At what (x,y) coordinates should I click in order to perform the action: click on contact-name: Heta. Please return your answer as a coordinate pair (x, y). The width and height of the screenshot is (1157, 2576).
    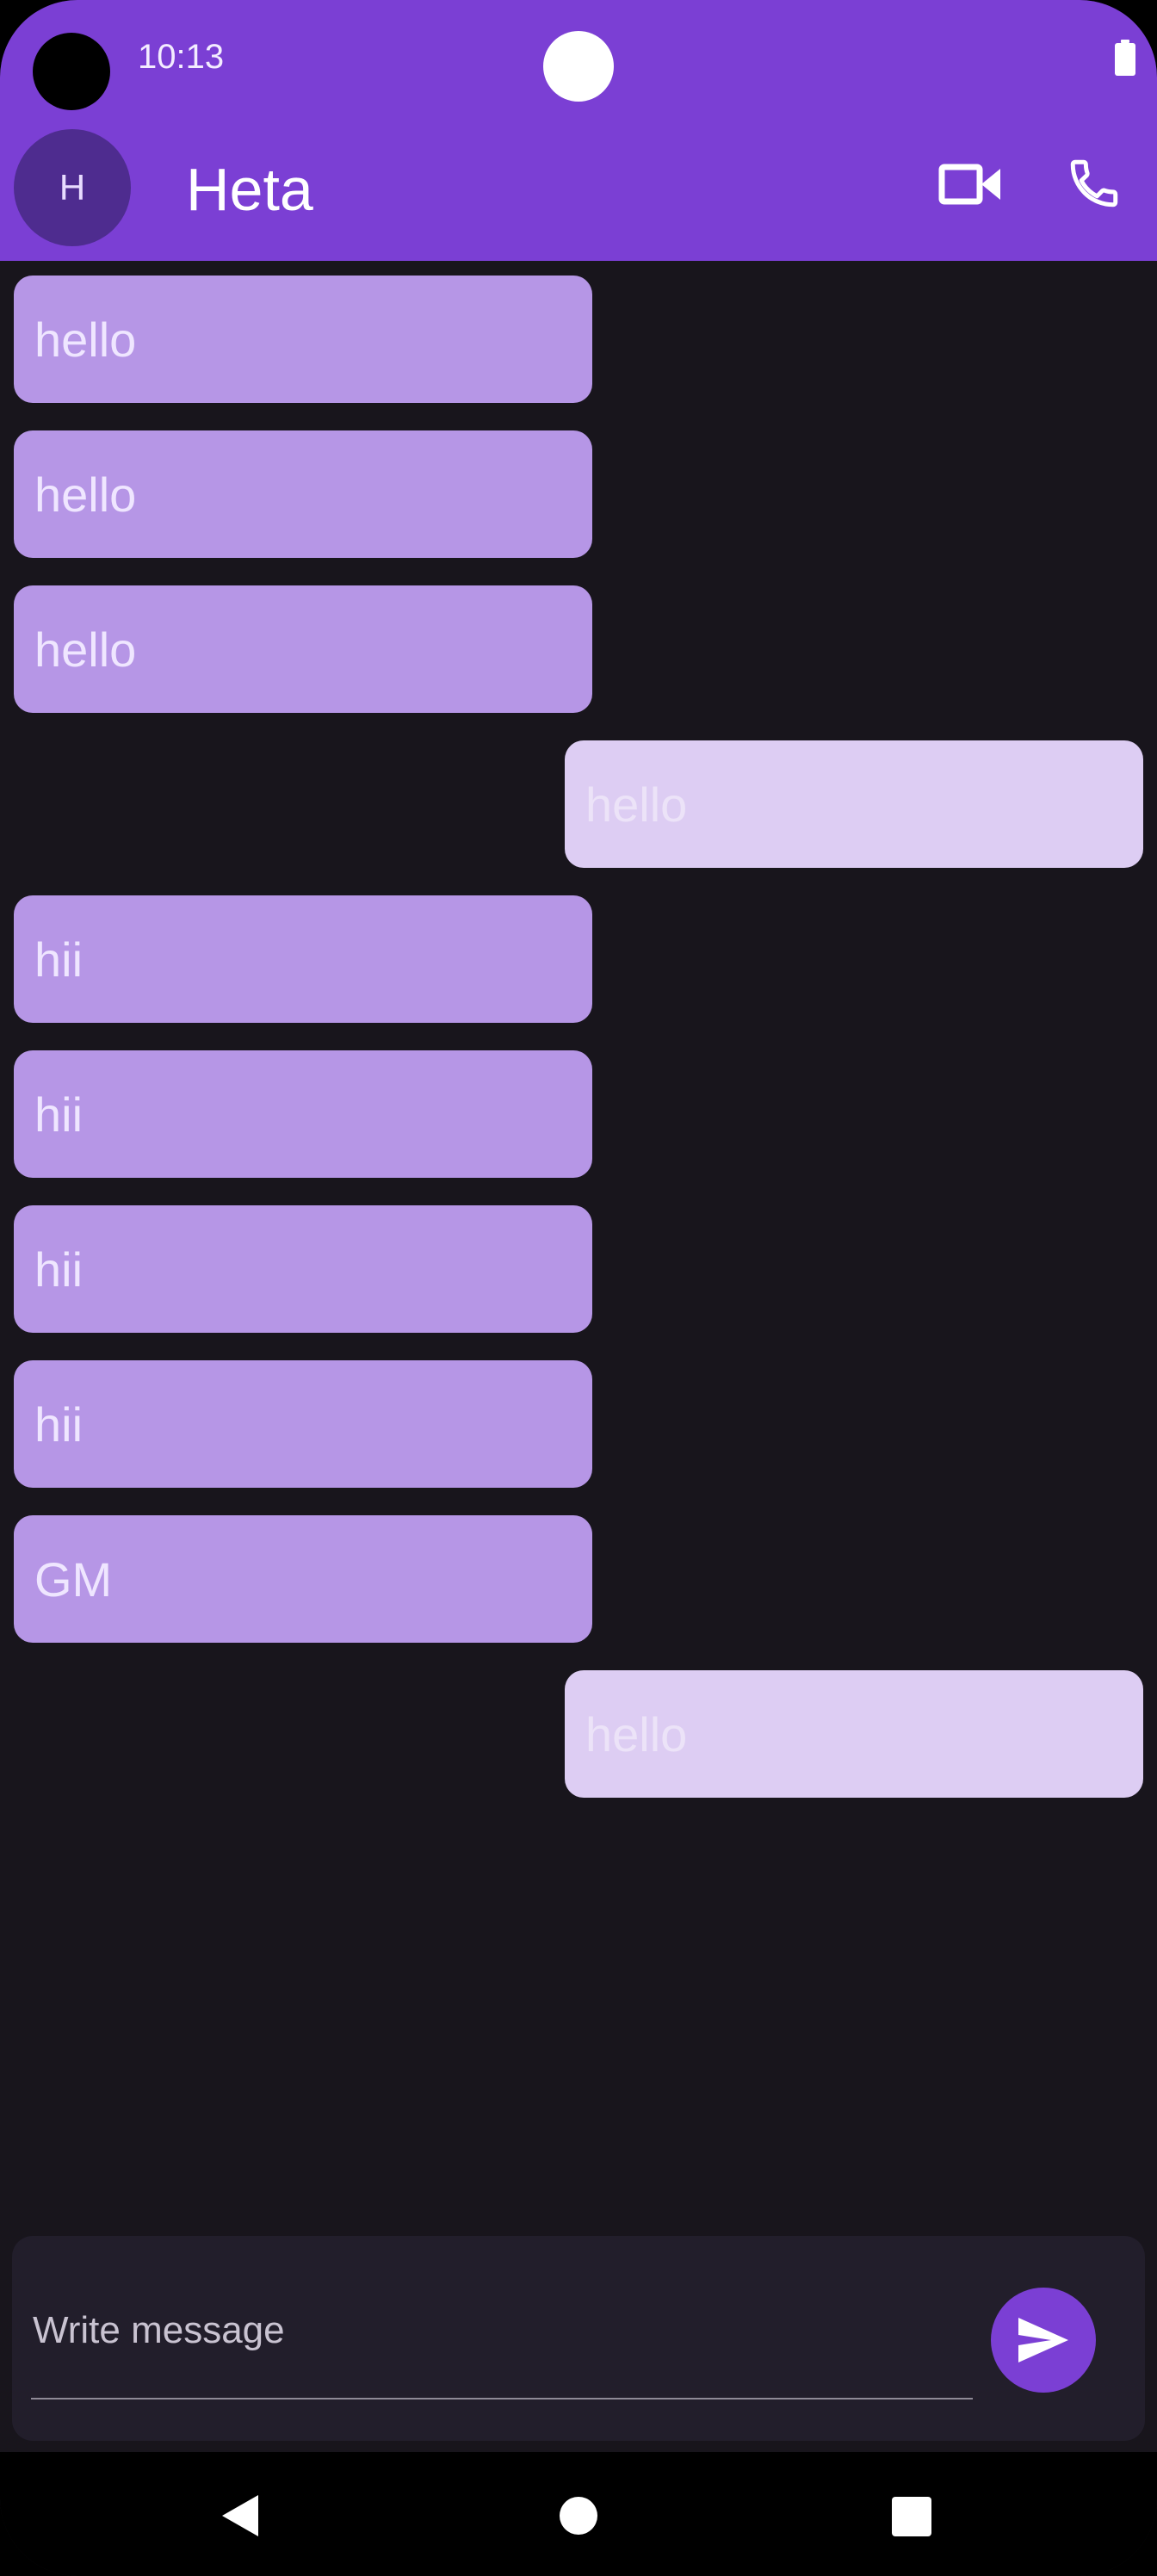
    Looking at the image, I should click on (249, 189).